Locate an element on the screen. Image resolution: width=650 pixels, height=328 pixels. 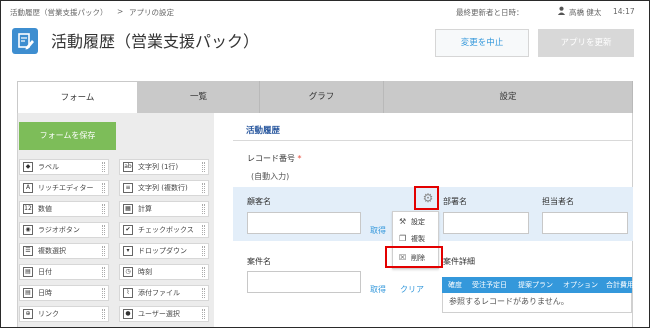
page-title: 活動履歴（営業支援パック） is located at coordinates (155, 41).